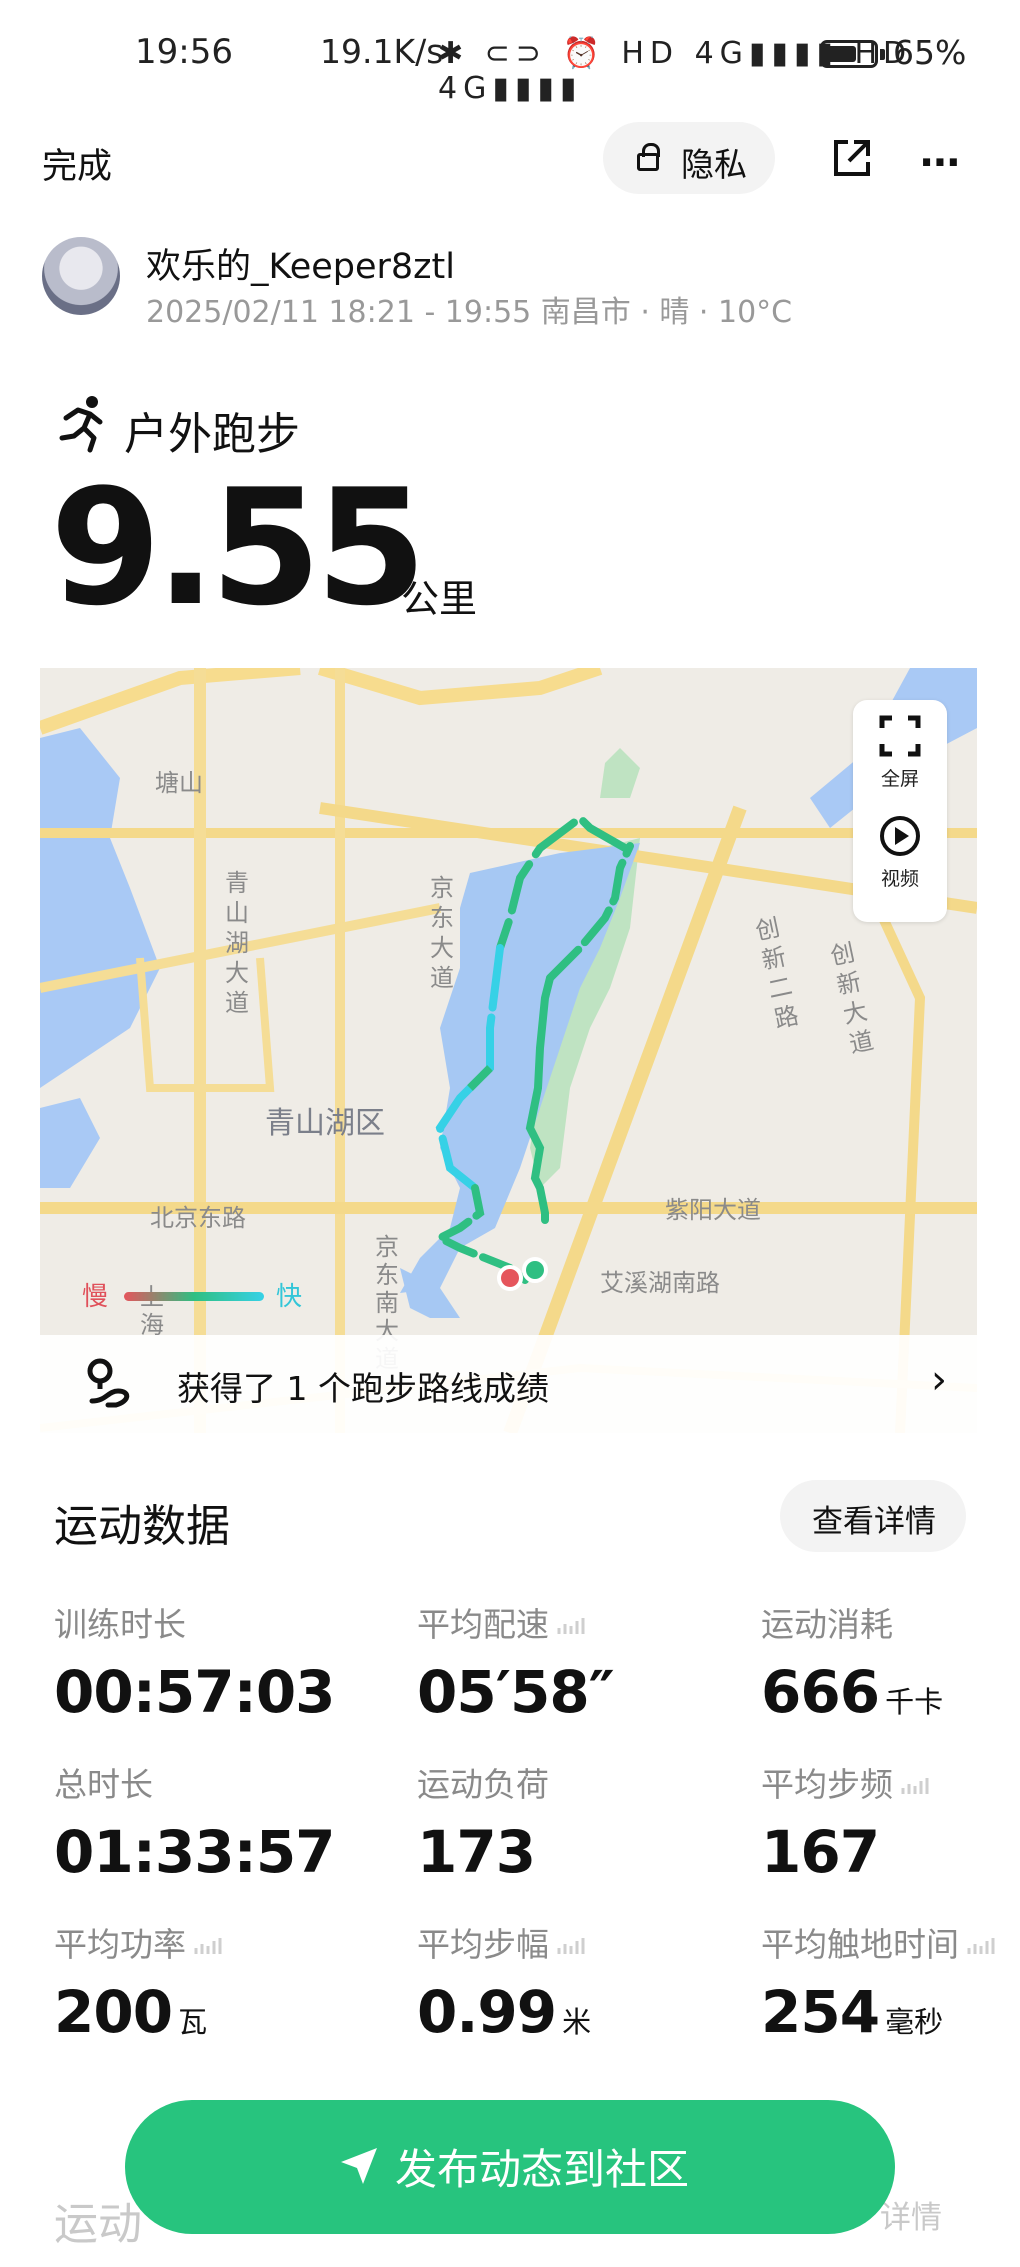 The height and width of the screenshot is (2267, 1020). What do you see at coordinates (325, 1123) in the screenshot?
I see `map-label-district: 青山湖区` at bounding box center [325, 1123].